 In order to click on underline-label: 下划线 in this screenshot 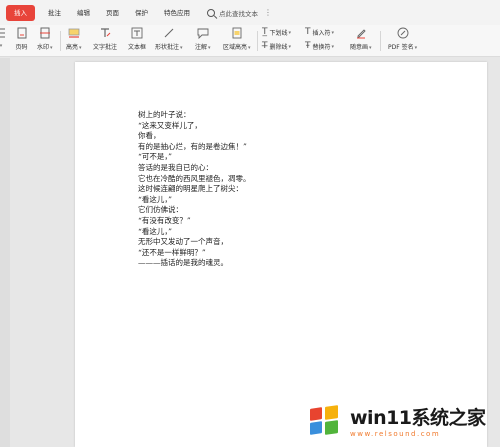, I will do `click(278, 33)`.